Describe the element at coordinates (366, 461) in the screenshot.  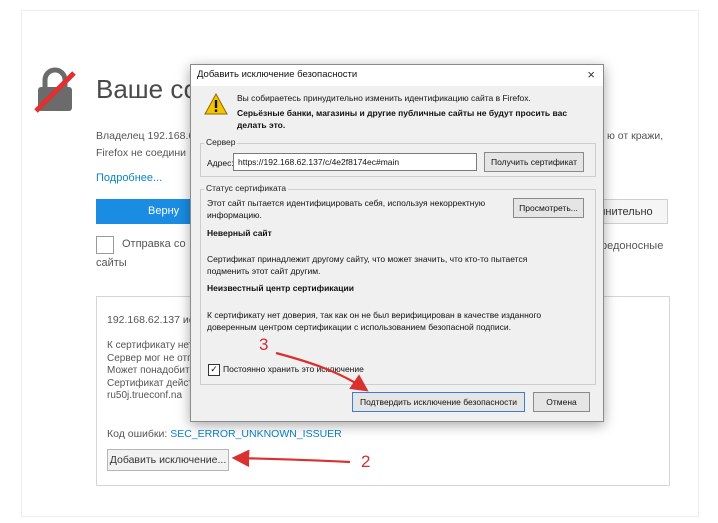
I see `step-2-label: 2` at that location.